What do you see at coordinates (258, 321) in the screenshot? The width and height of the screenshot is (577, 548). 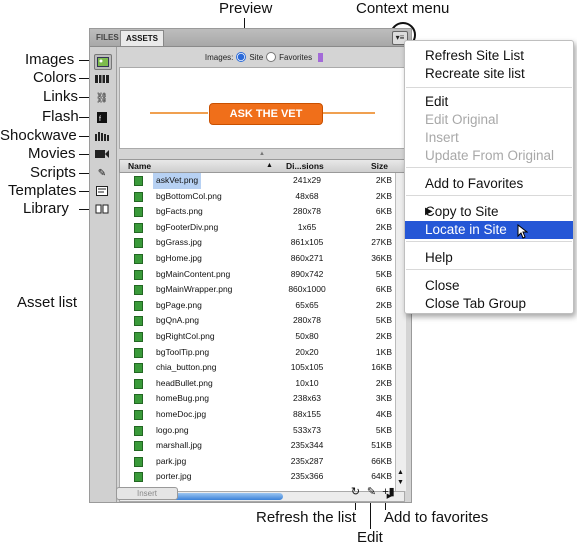 I see `list-item: bgQnA.png 280x78 5KB` at bounding box center [258, 321].